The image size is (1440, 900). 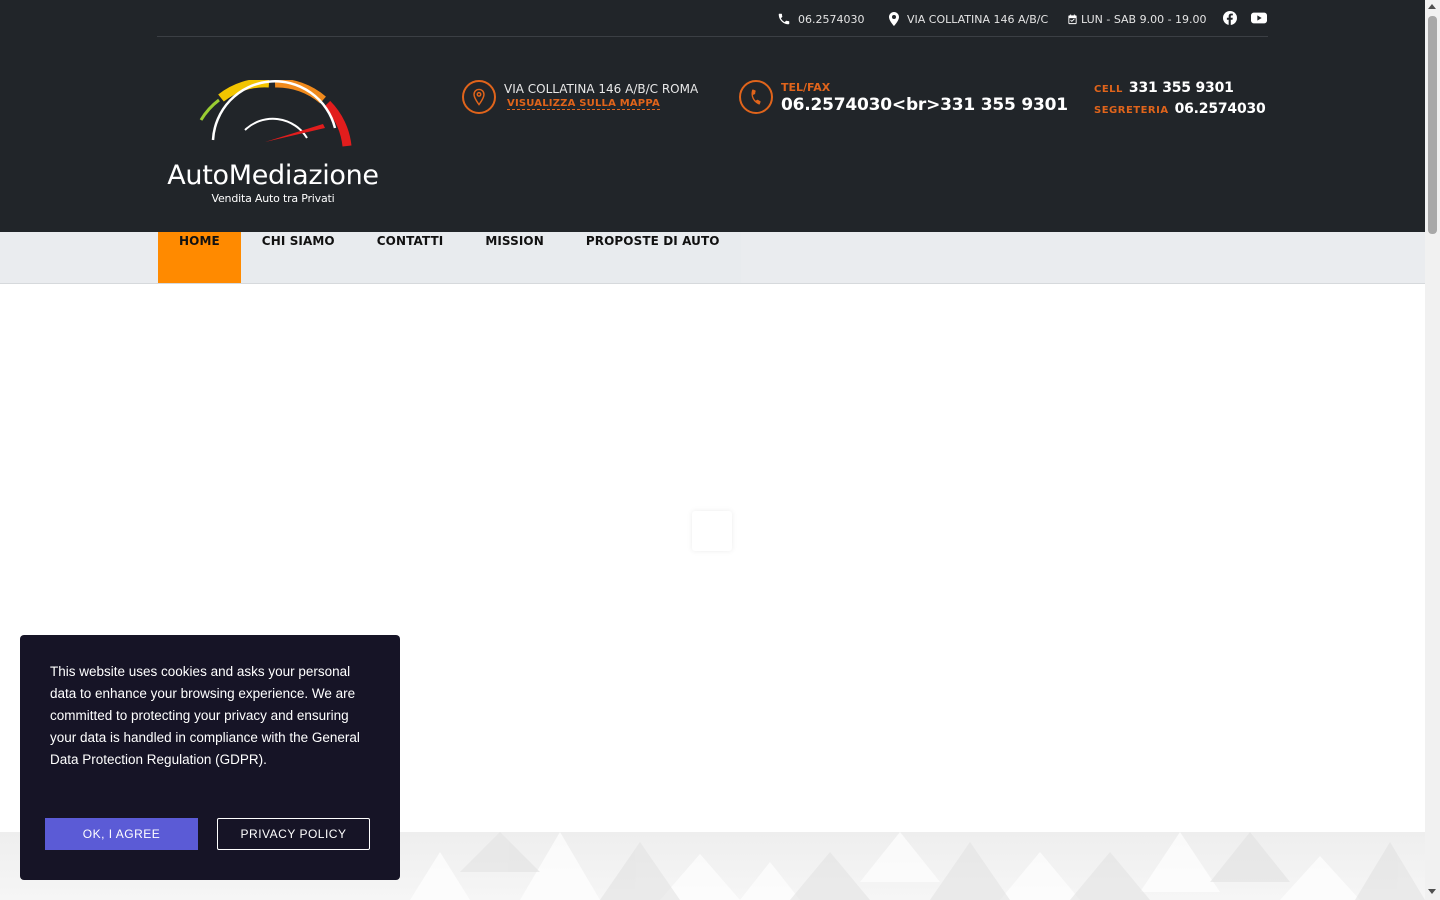 I want to click on topbar-phone: 06.2574030, so click(x=820, y=19).